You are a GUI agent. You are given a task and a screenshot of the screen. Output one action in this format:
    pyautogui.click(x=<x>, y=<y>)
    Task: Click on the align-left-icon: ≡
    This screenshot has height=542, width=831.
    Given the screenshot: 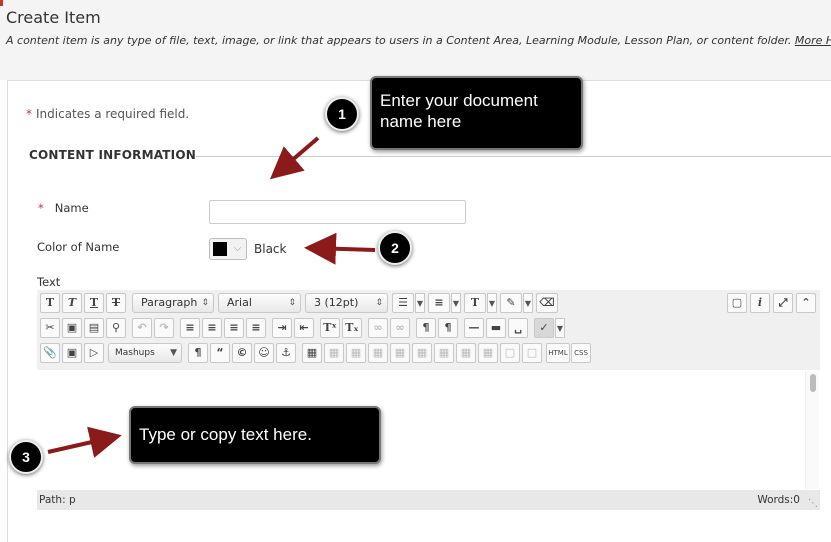 What is the action you would take?
    pyautogui.click(x=190, y=328)
    